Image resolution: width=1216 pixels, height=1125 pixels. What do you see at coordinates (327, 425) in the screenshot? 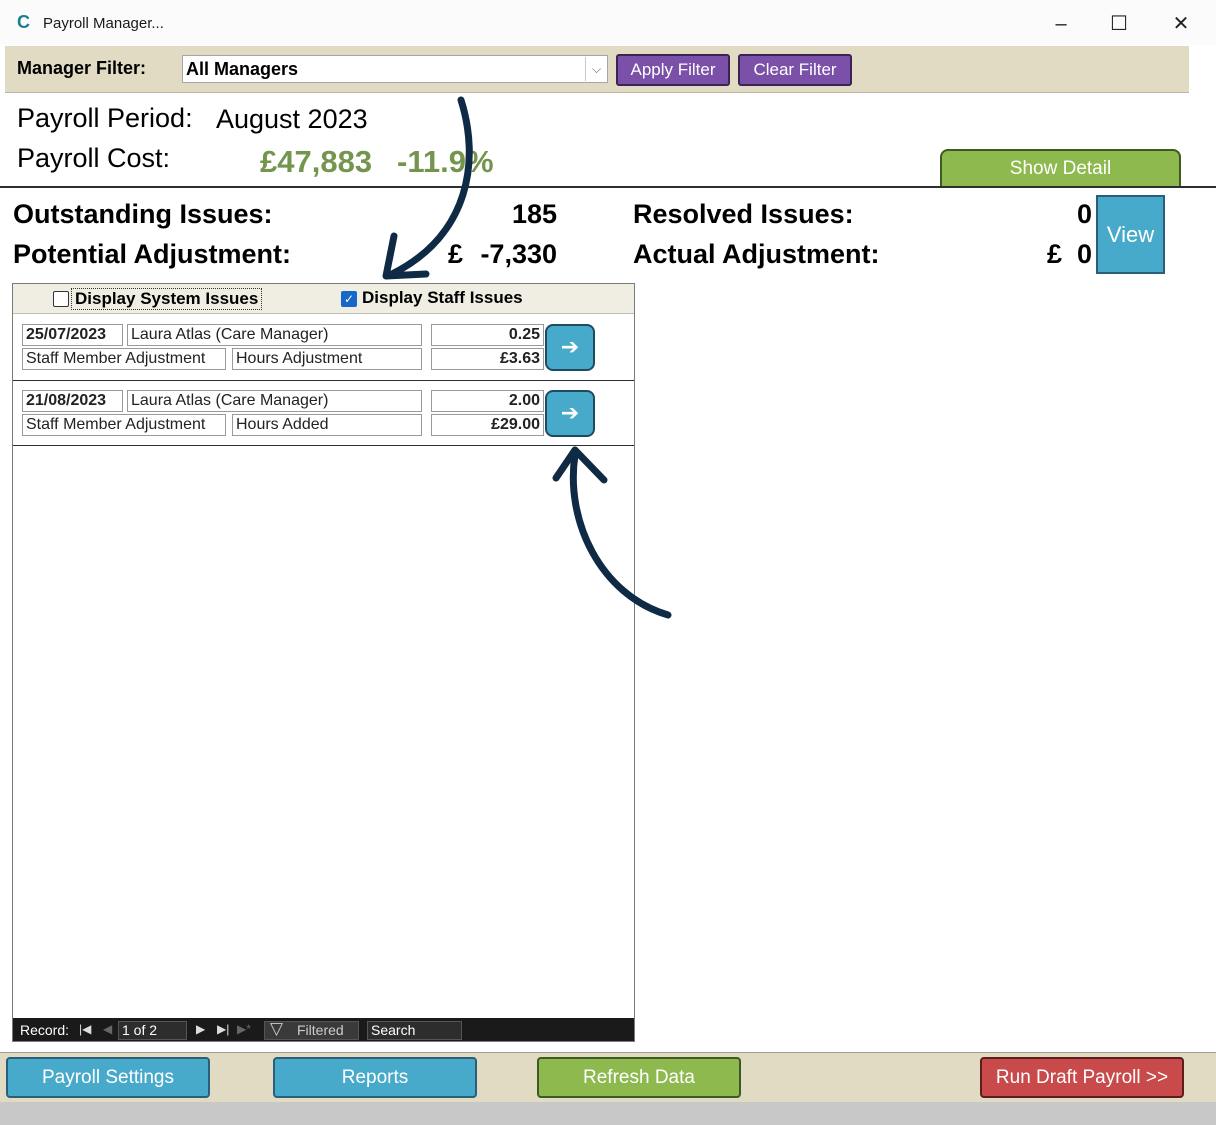
I see `issue-type: Hours Added` at bounding box center [327, 425].